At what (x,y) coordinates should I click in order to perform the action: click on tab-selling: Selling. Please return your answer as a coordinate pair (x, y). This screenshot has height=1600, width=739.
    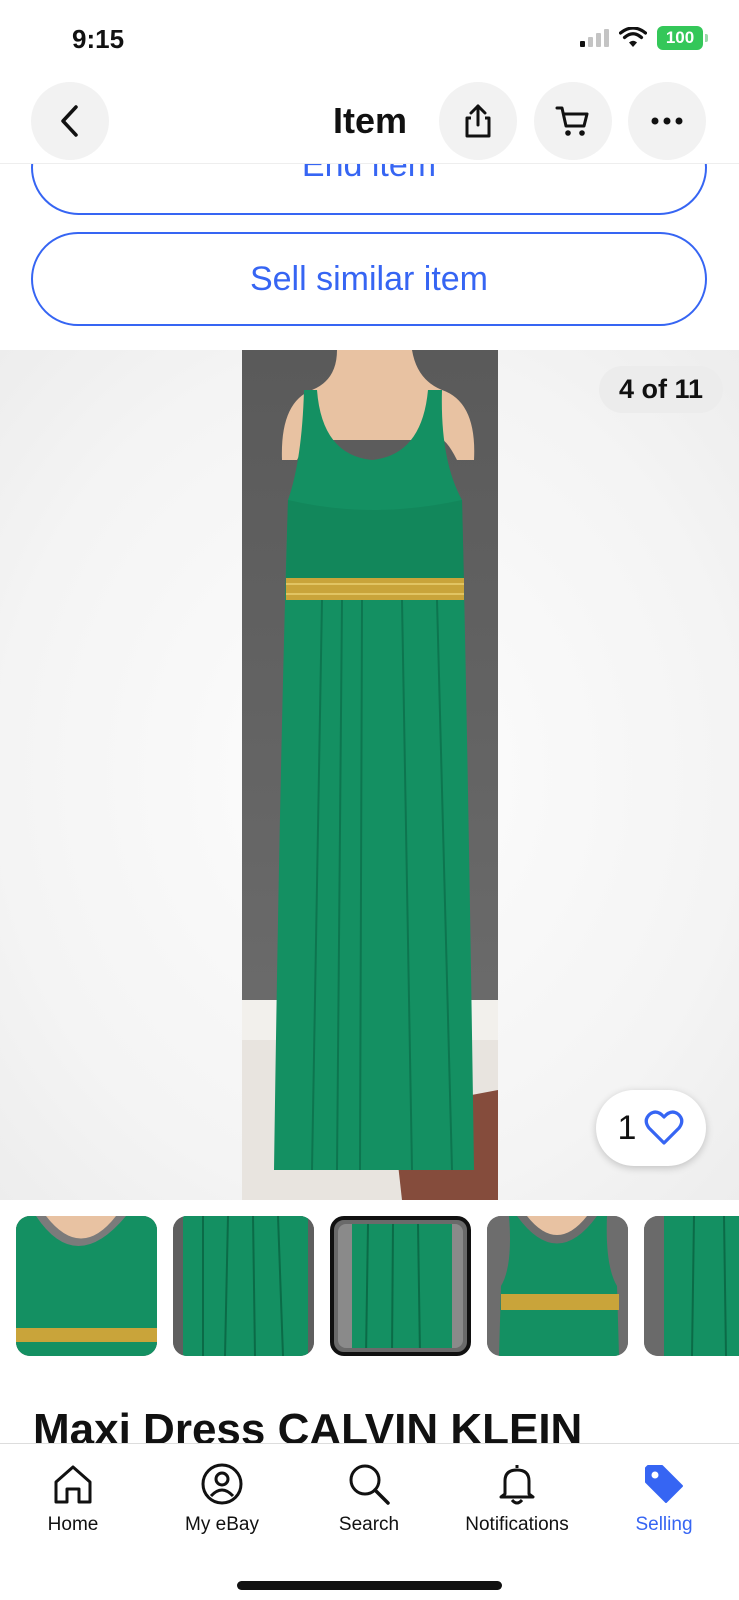
    Looking at the image, I should click on (664, 1499).